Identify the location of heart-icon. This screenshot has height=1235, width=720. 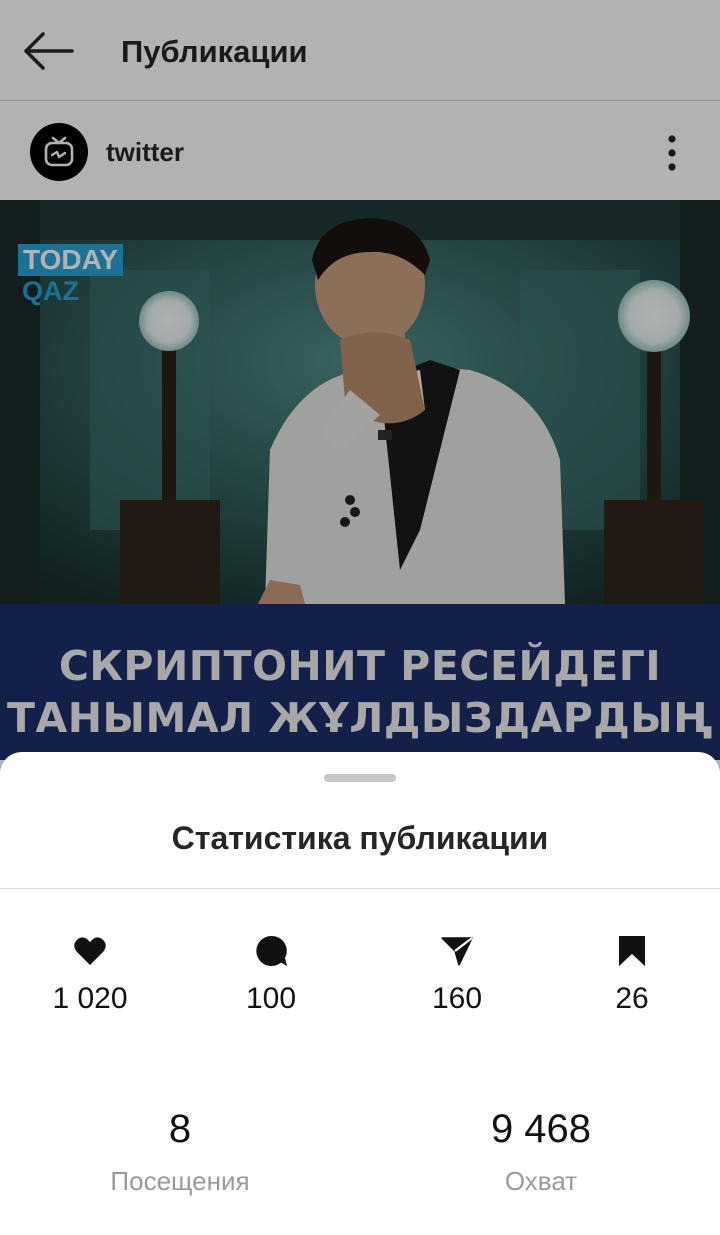
(90, 951).